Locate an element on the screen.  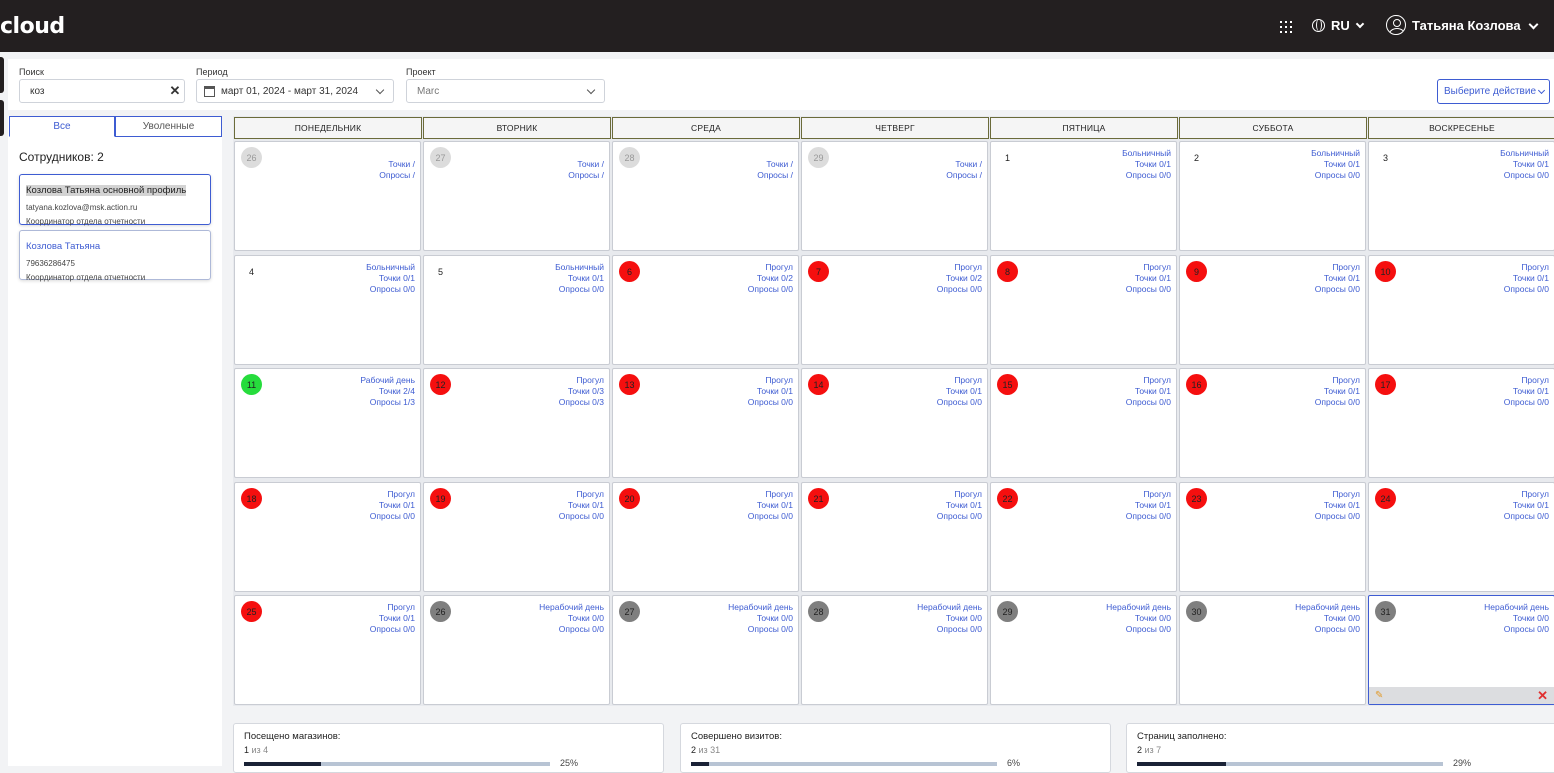
day-surveys: Опросы / is located at coordinates (397, 175).